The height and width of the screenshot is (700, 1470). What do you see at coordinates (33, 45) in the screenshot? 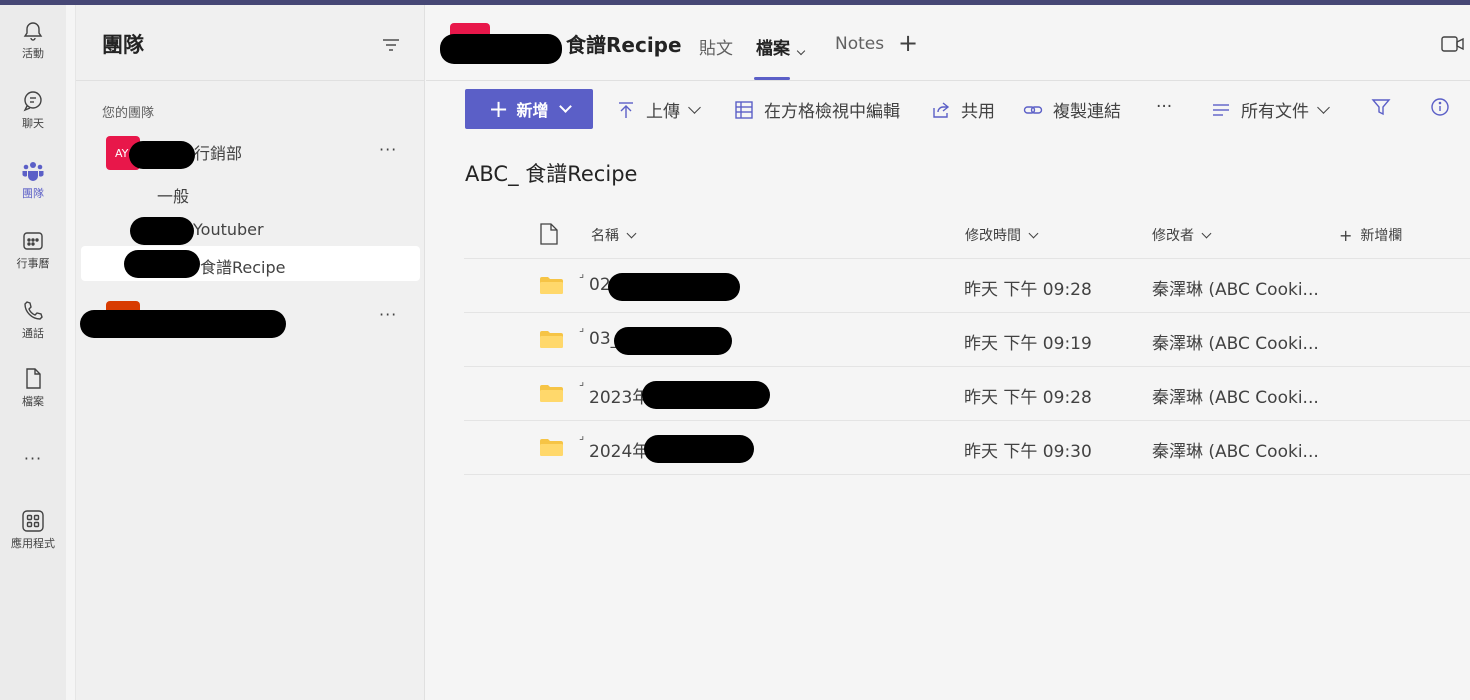
I see `rail-item-activity: 活動` at bounding box center [33, 45].